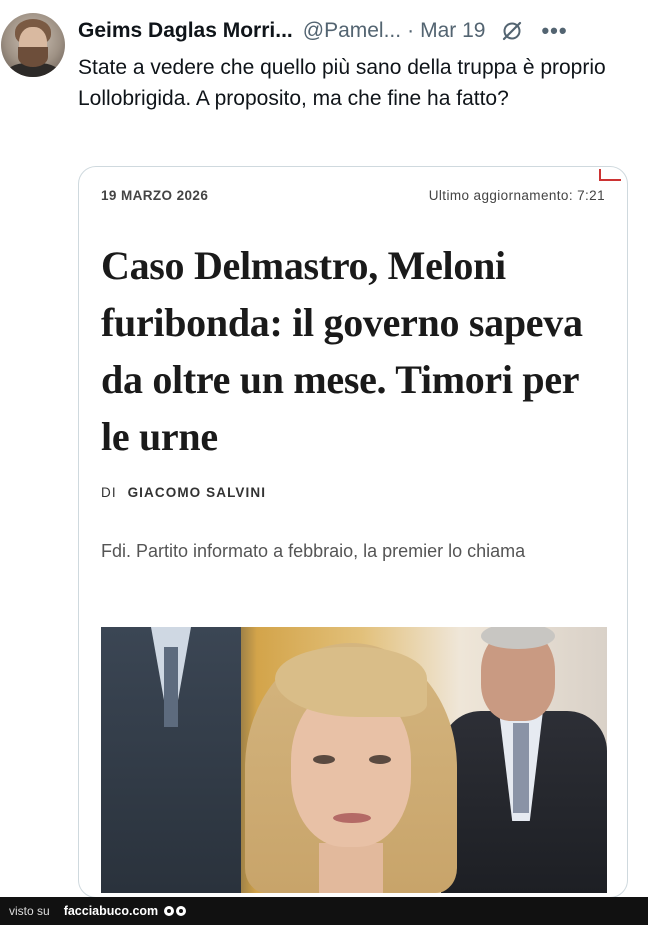 Image resolution: width=648 pixels, height=925 pixels. What do you see at coordinates (175, 911) in the screenshot?
I see `eyes-icon` at bounding box center [175, 911].